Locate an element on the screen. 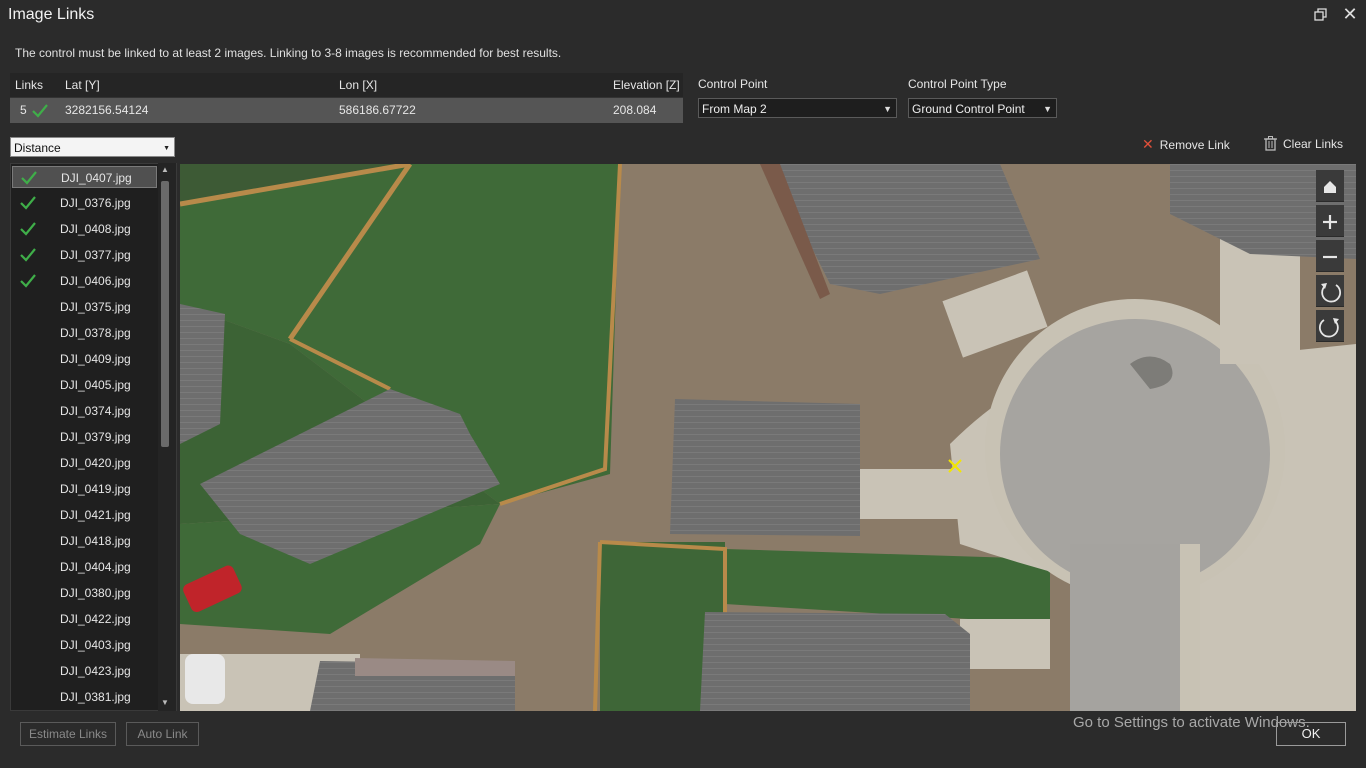 The image size is (1366, 768). image-name: DJI_0406.jpg is located at coordinates (95, 281).